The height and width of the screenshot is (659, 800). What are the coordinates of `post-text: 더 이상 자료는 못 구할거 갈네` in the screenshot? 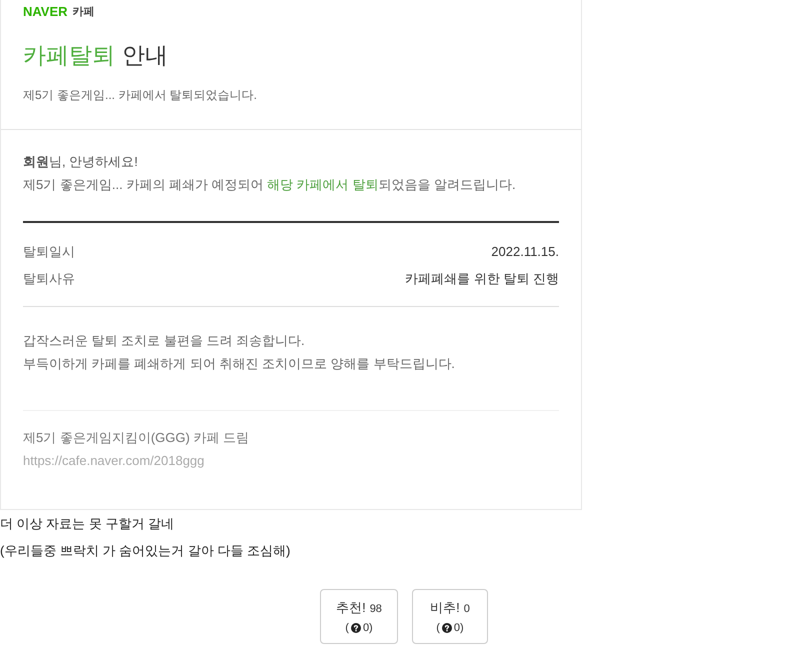 It's located at (88, 524).